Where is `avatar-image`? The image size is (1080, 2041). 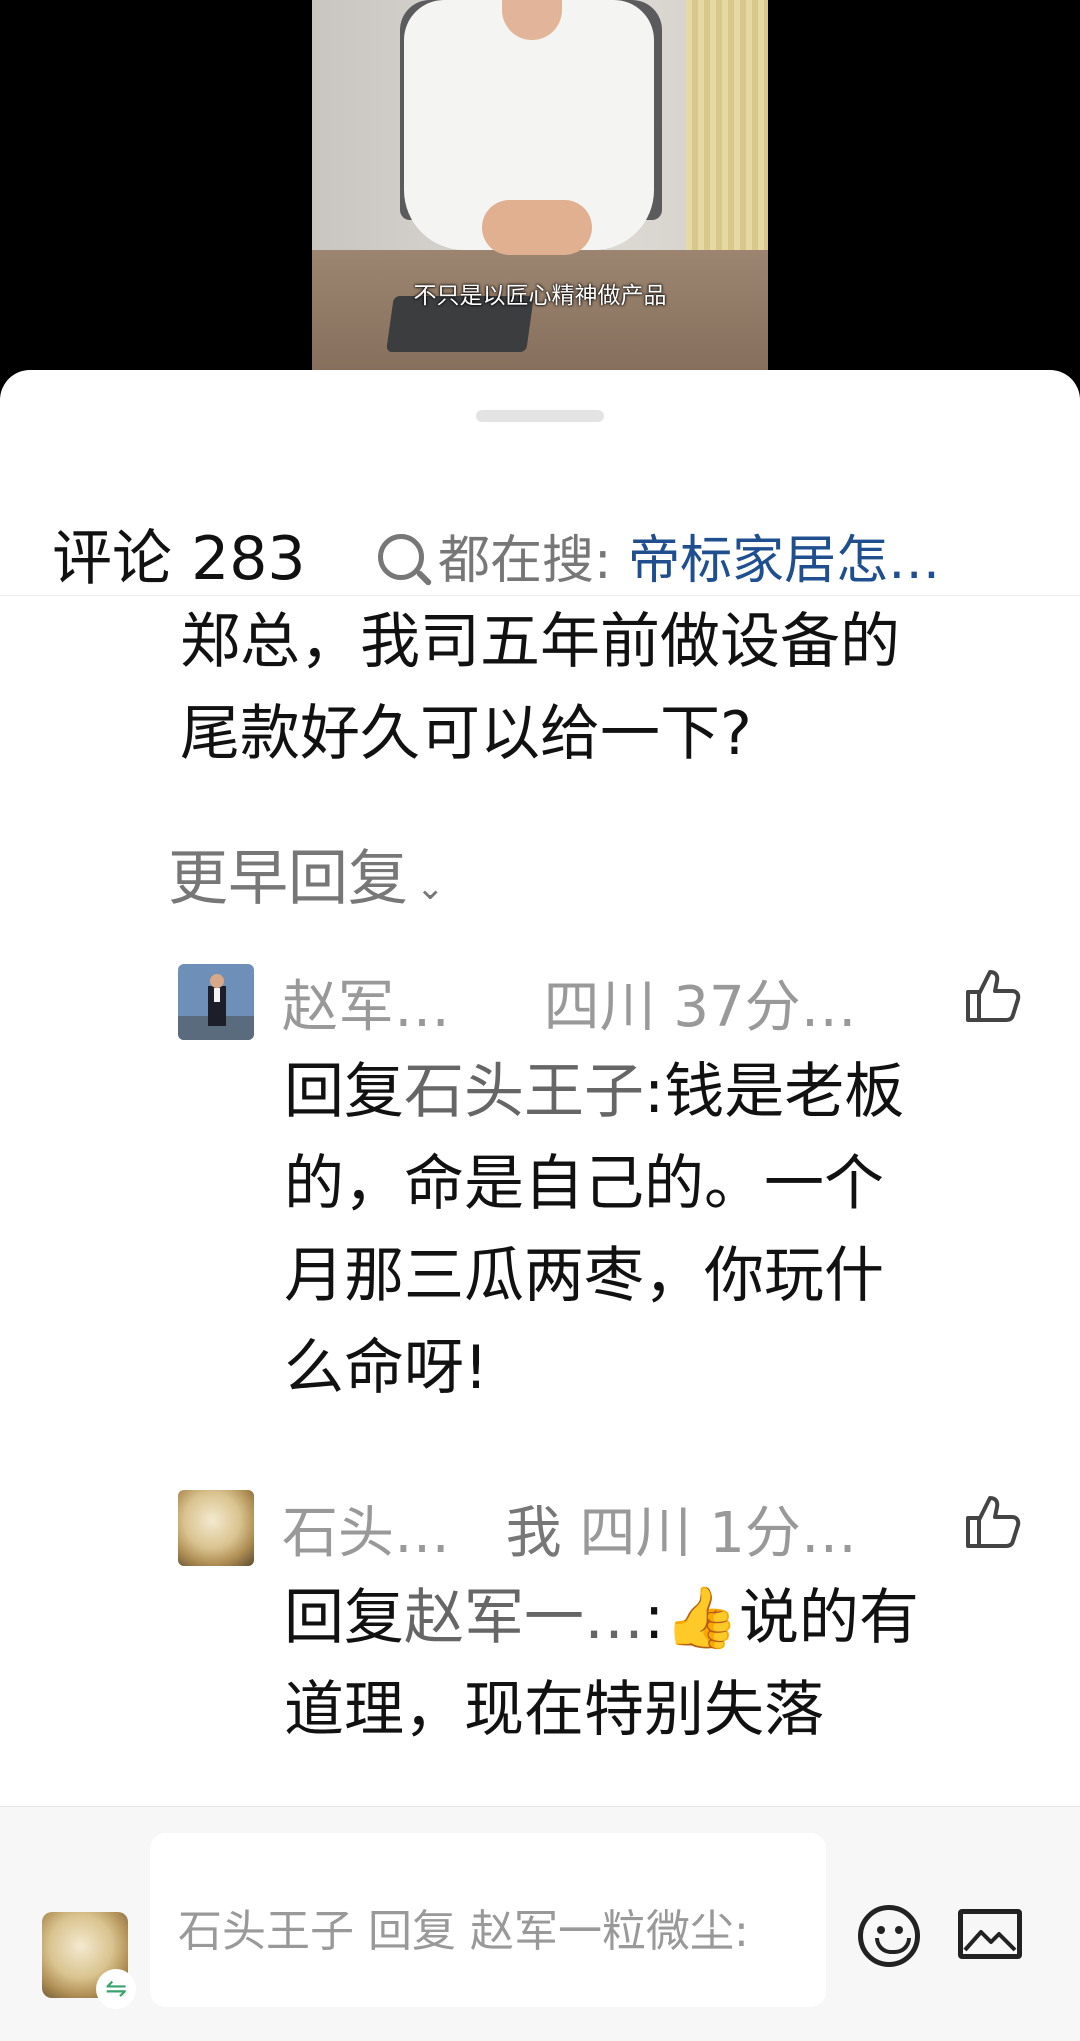
avatar-image is located at coordinates (216, 1002).